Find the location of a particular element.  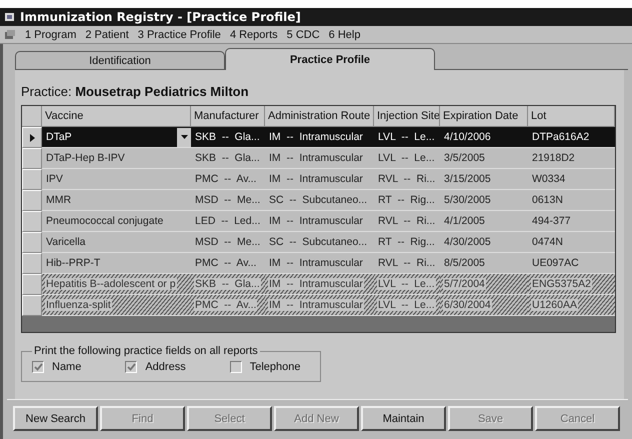

menu-item: 5 CDC is located at coordinates (303, 34).